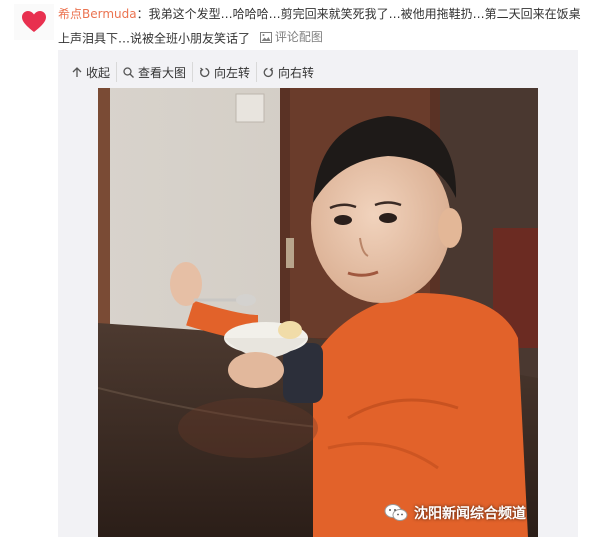 This screenshot has width=594, height=537. Describe the element at coordinates (268, 72) in the screenshot. I see `rotate-right-icon` at that location.